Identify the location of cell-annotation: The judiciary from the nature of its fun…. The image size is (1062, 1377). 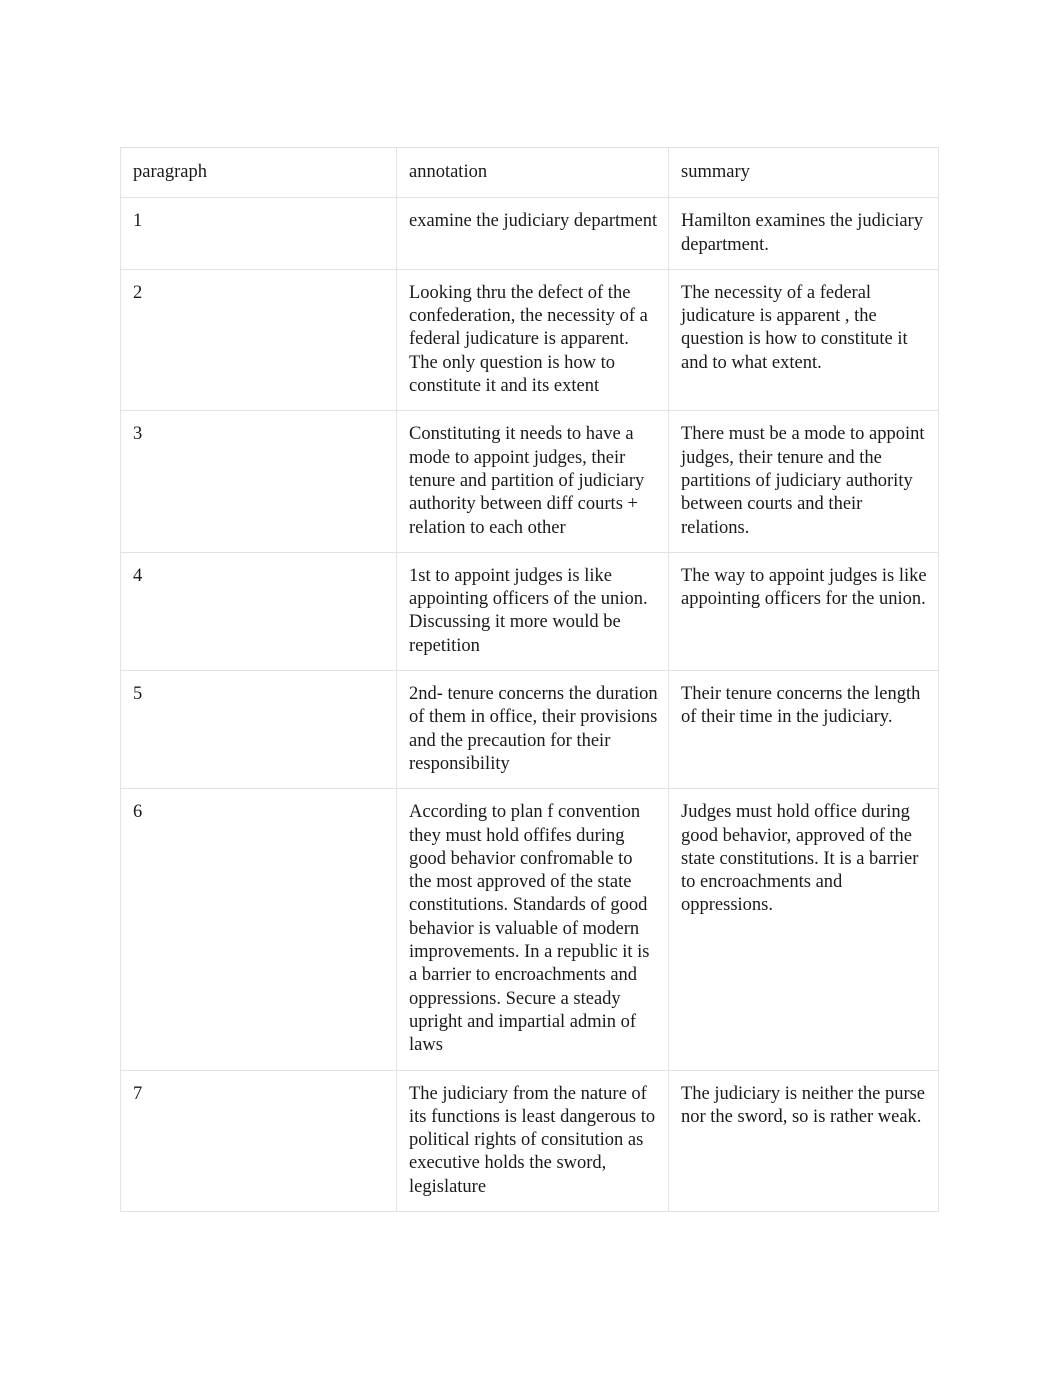
(532, 1140).